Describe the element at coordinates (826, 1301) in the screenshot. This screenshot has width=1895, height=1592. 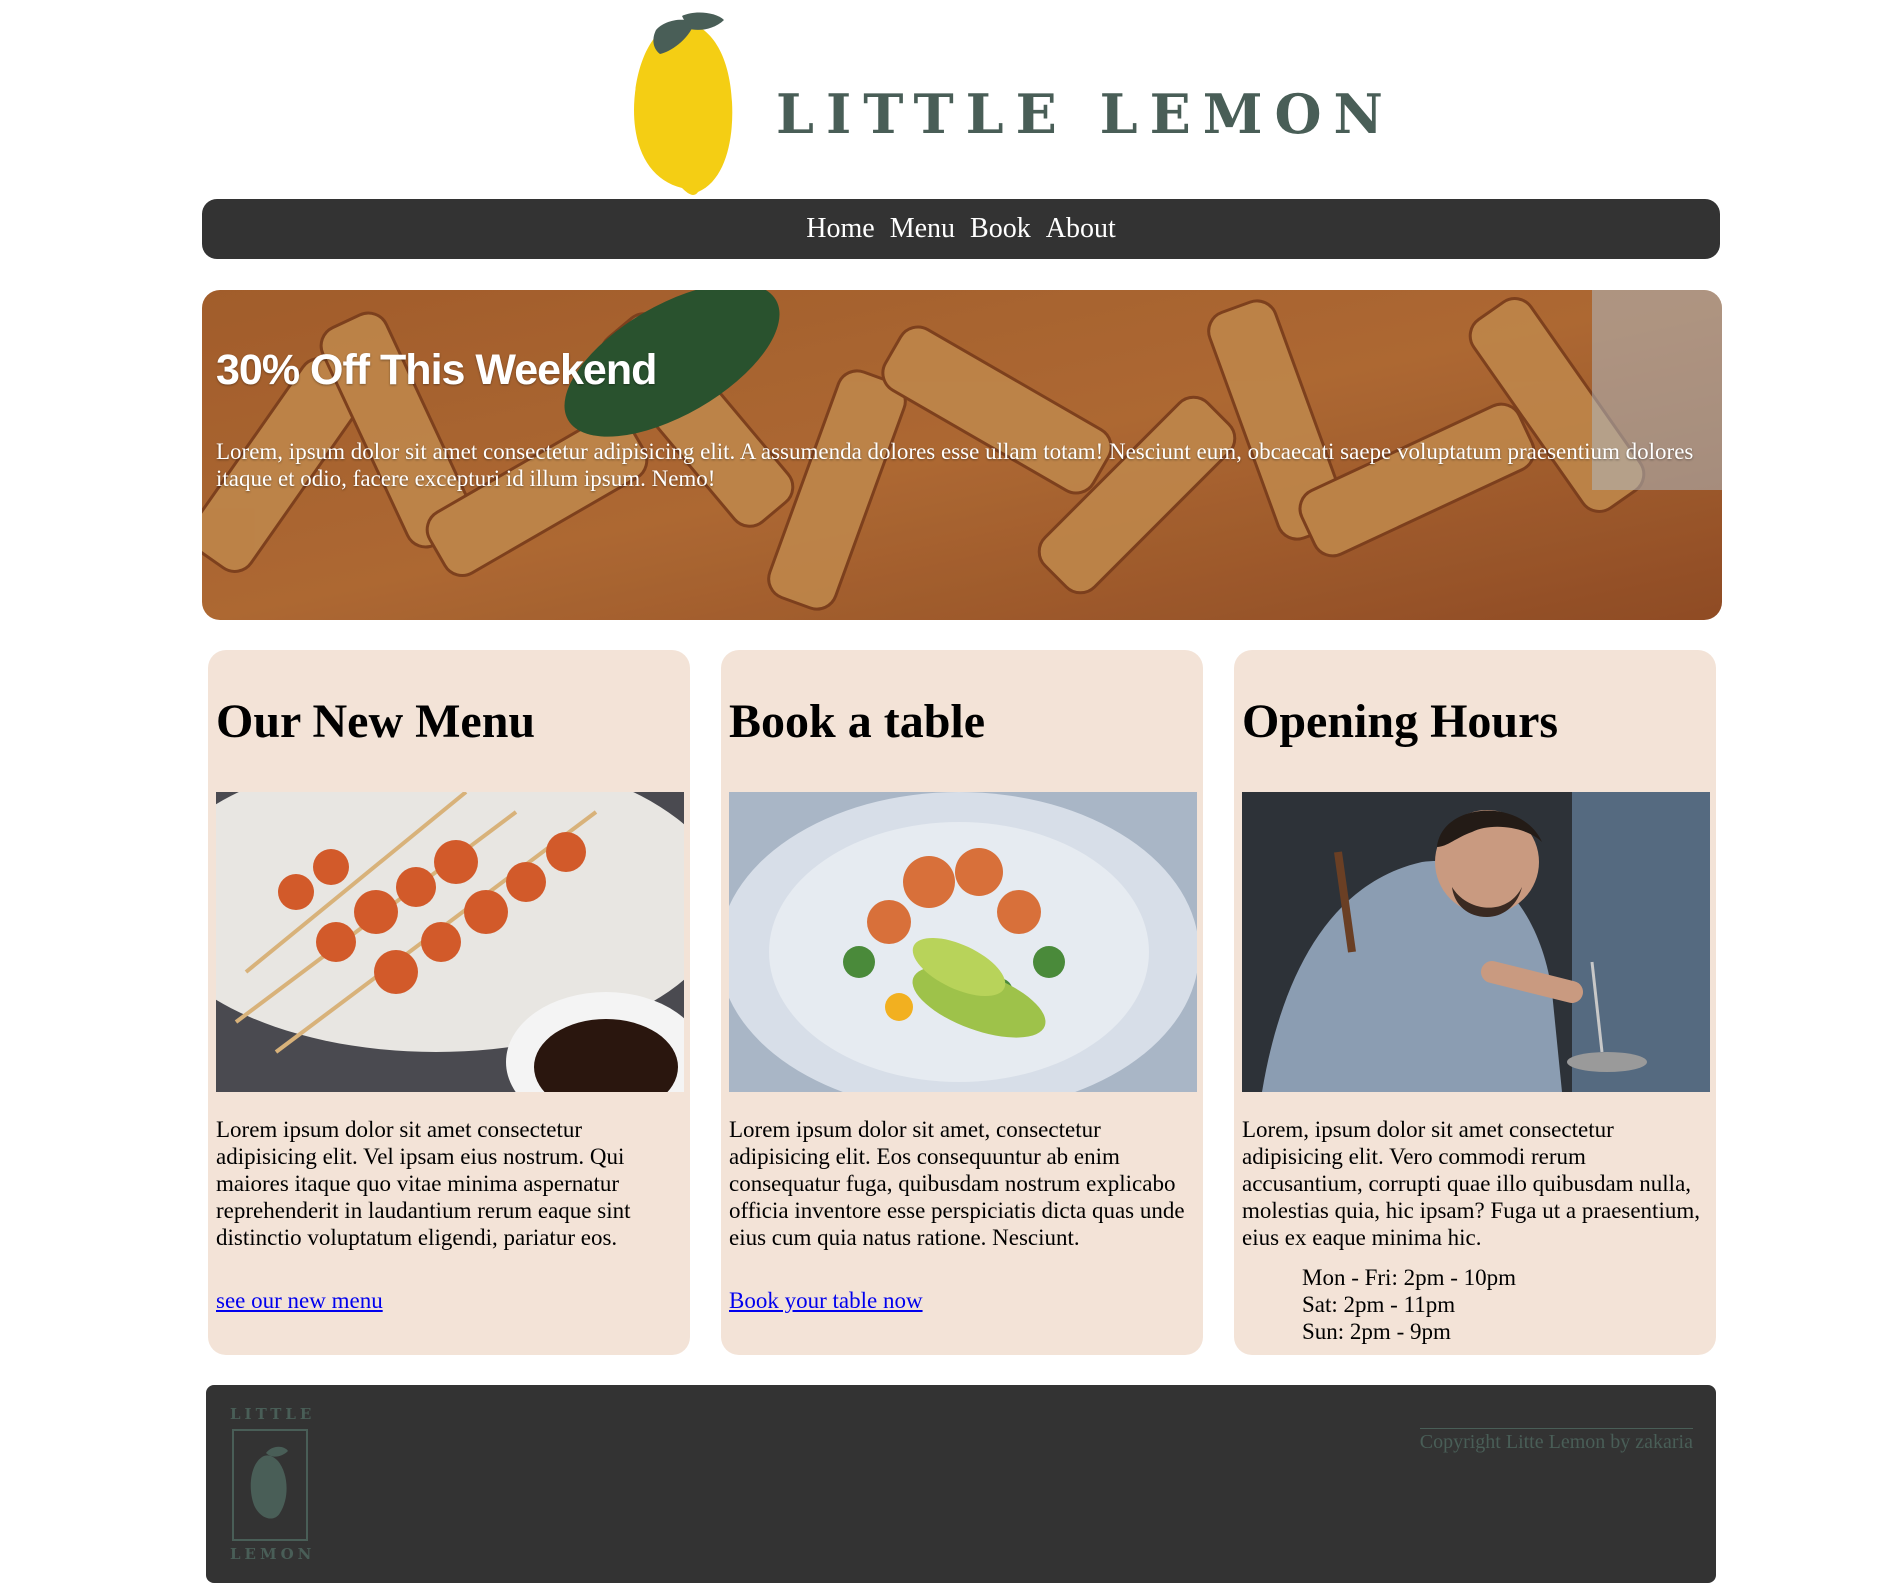
I see `book-table-link: Book your table now` at that location.